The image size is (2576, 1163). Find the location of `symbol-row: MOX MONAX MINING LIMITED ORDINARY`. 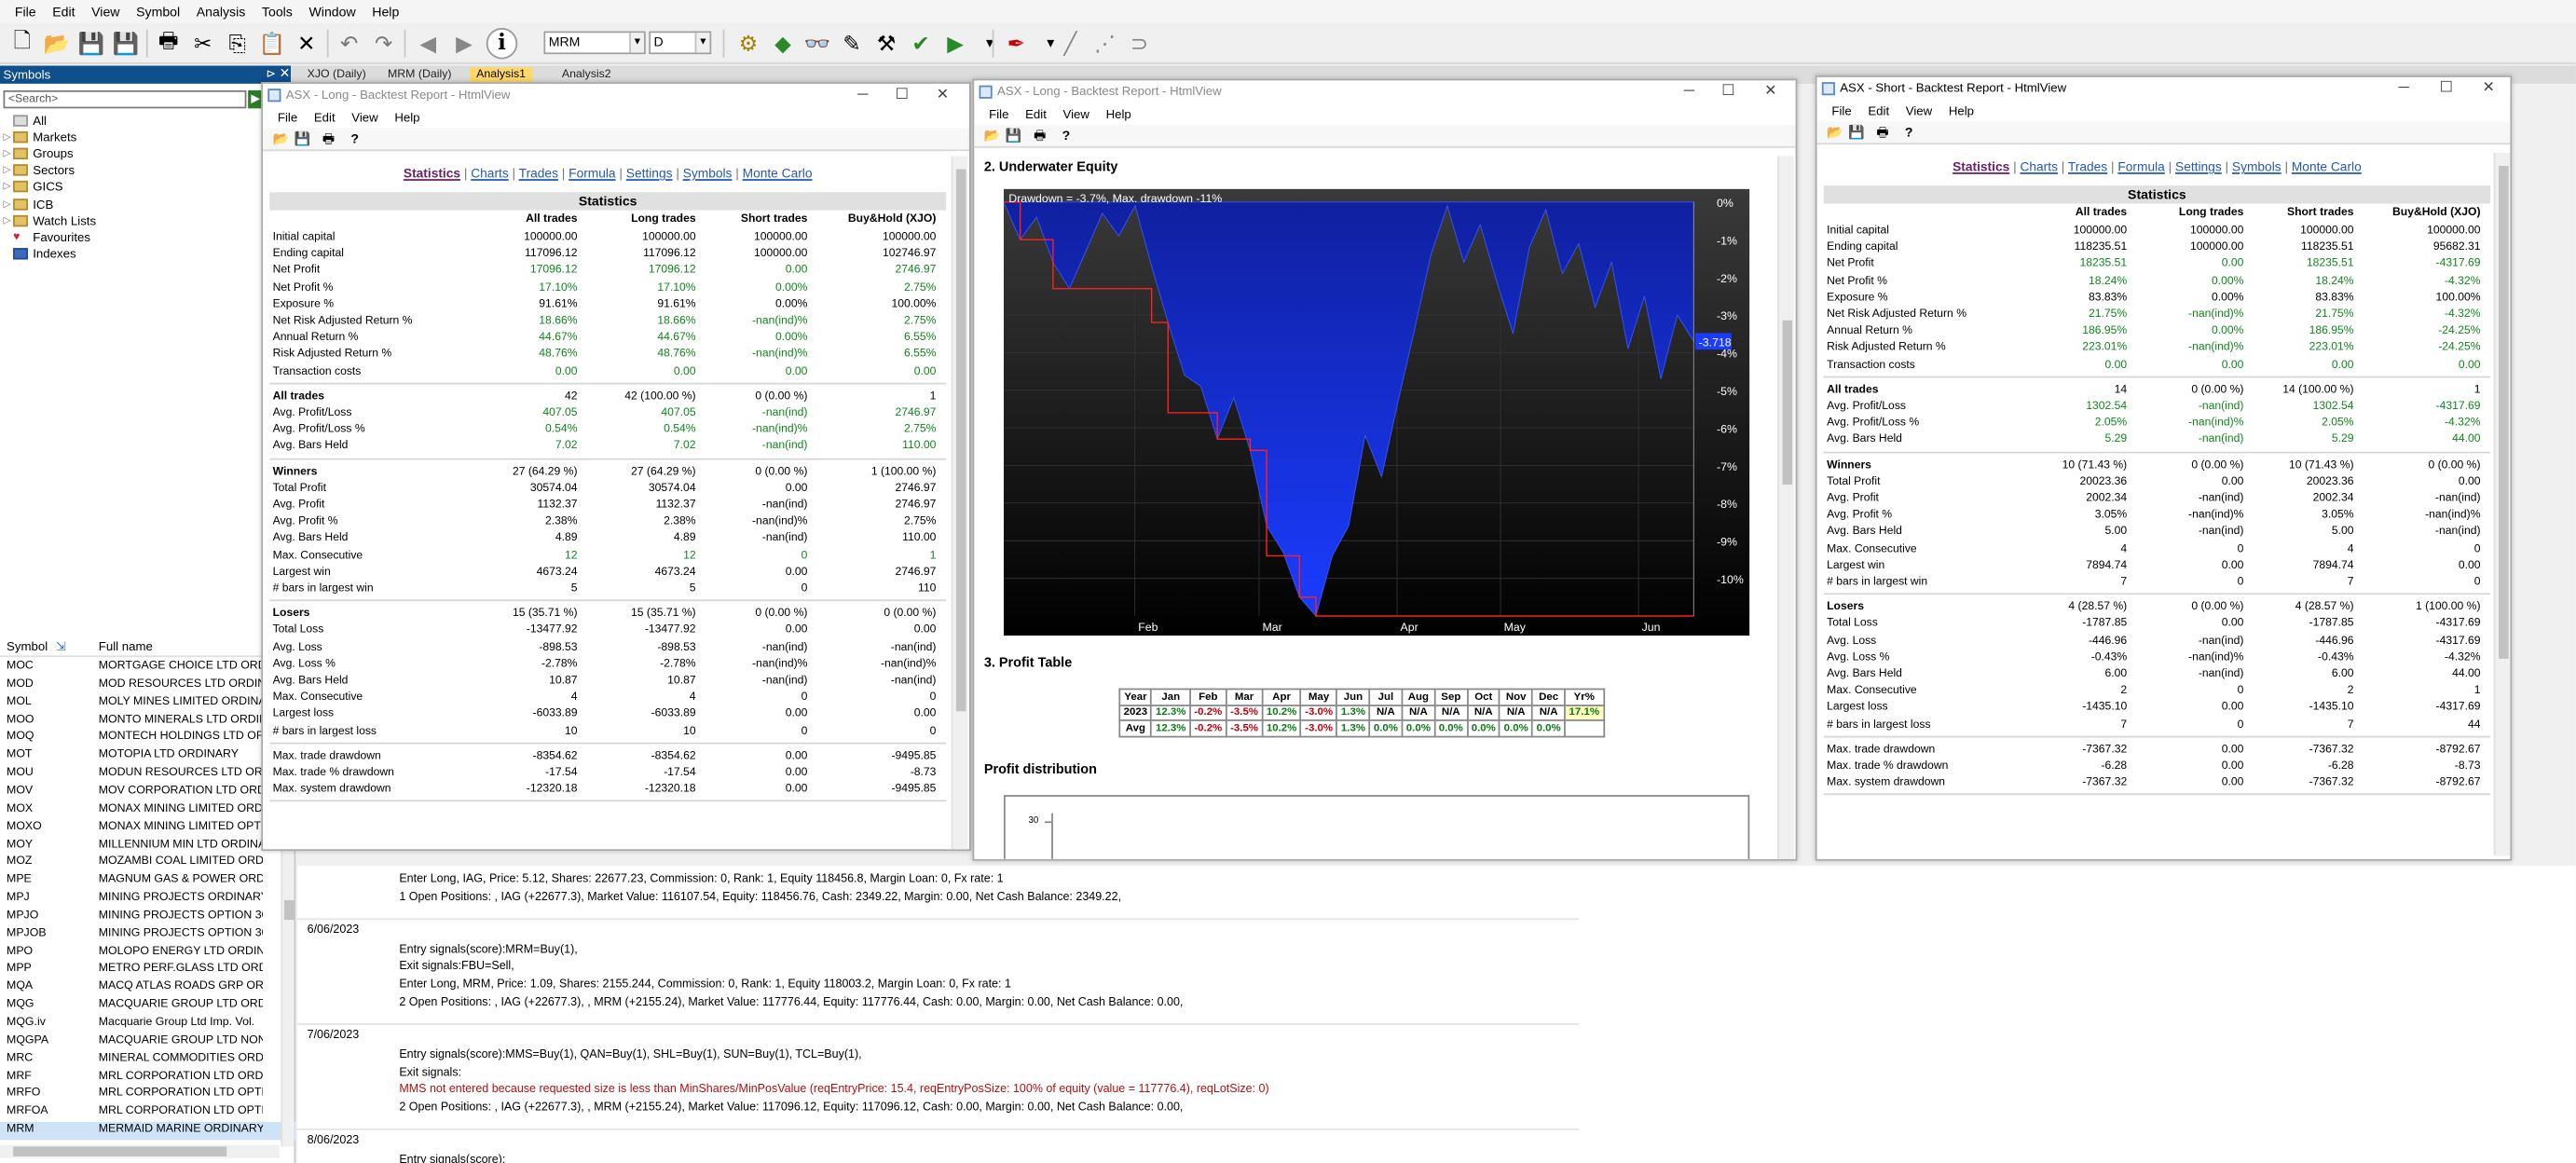

symbol-row: MOX MONAX MINING LIMITED ORDINARY is located at coordinates (147, 810).